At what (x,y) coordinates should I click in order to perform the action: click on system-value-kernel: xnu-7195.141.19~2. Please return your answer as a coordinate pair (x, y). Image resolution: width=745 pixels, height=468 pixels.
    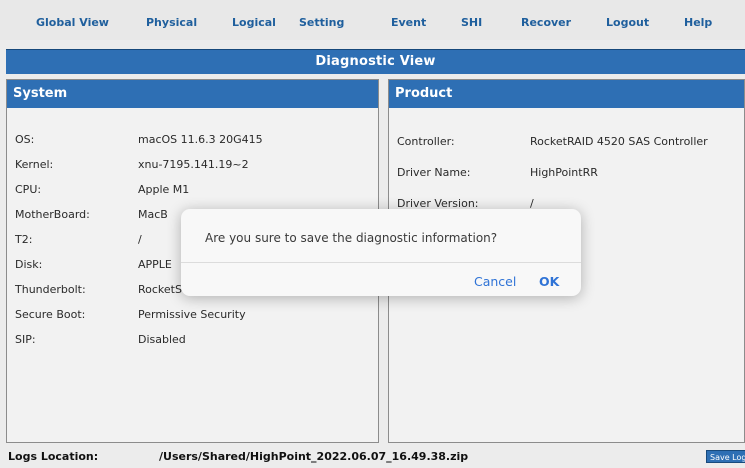
    Looking at the image, I should click on (193, 164).